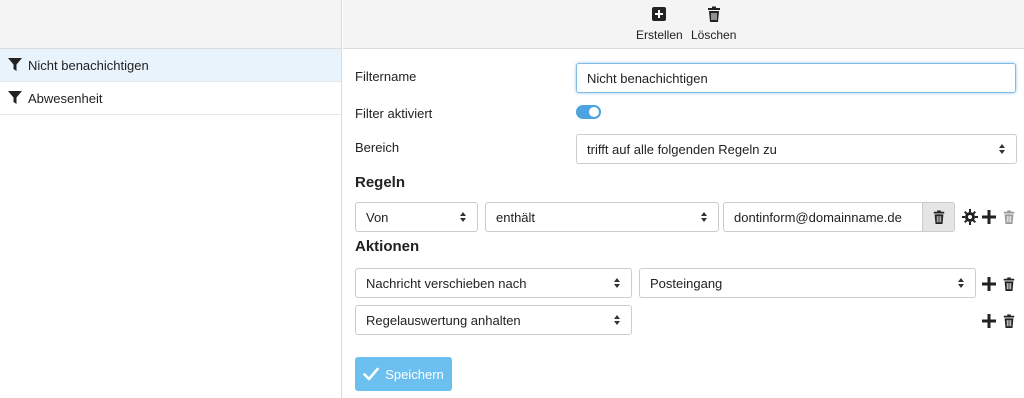 This screenshot has width=1024, height=398. Describe the element at coordinates (170, 24) in the screenshot. I see `filter-list-header` at that location.